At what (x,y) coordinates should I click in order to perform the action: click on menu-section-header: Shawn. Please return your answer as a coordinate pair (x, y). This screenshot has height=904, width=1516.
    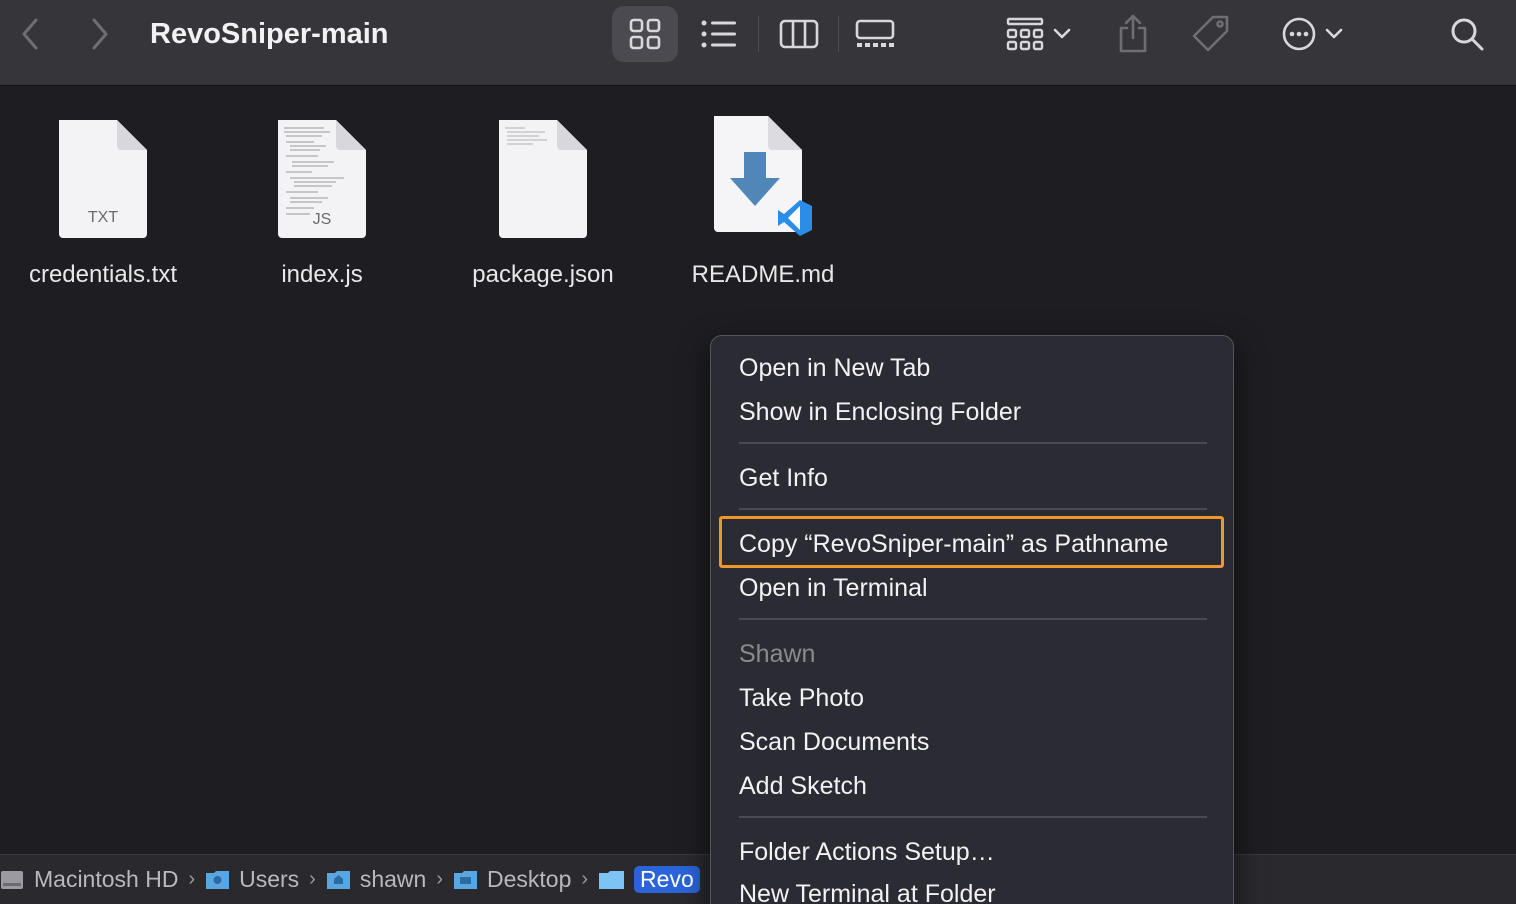
    Looking at the image, I should click on (777, 654).